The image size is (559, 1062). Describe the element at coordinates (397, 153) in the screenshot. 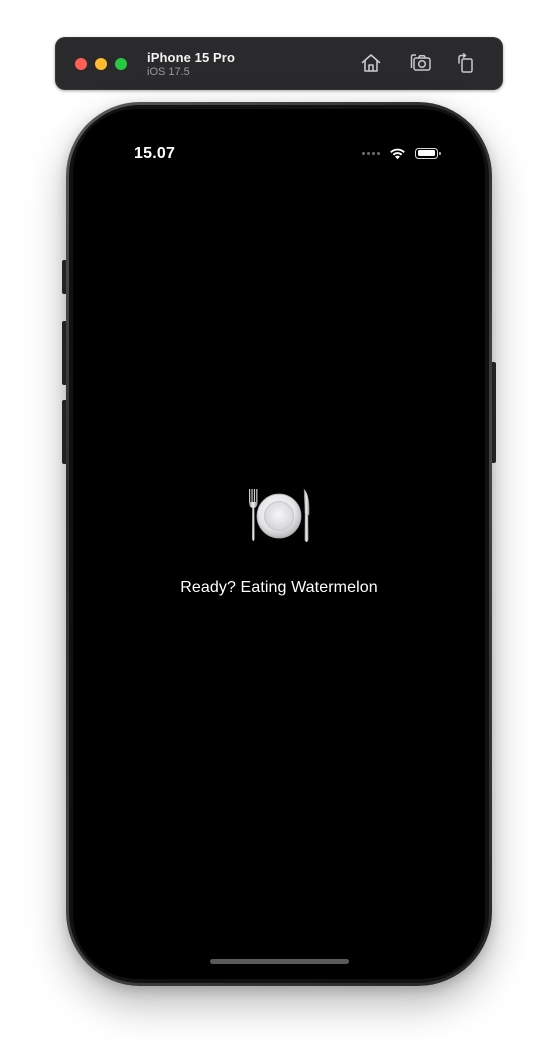

I see `wifi-icon` at that location.